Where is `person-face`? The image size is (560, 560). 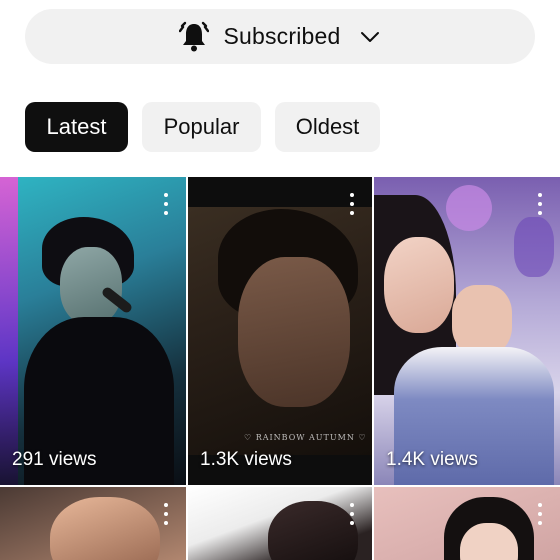 person-face is located at coordinates (419, 285).